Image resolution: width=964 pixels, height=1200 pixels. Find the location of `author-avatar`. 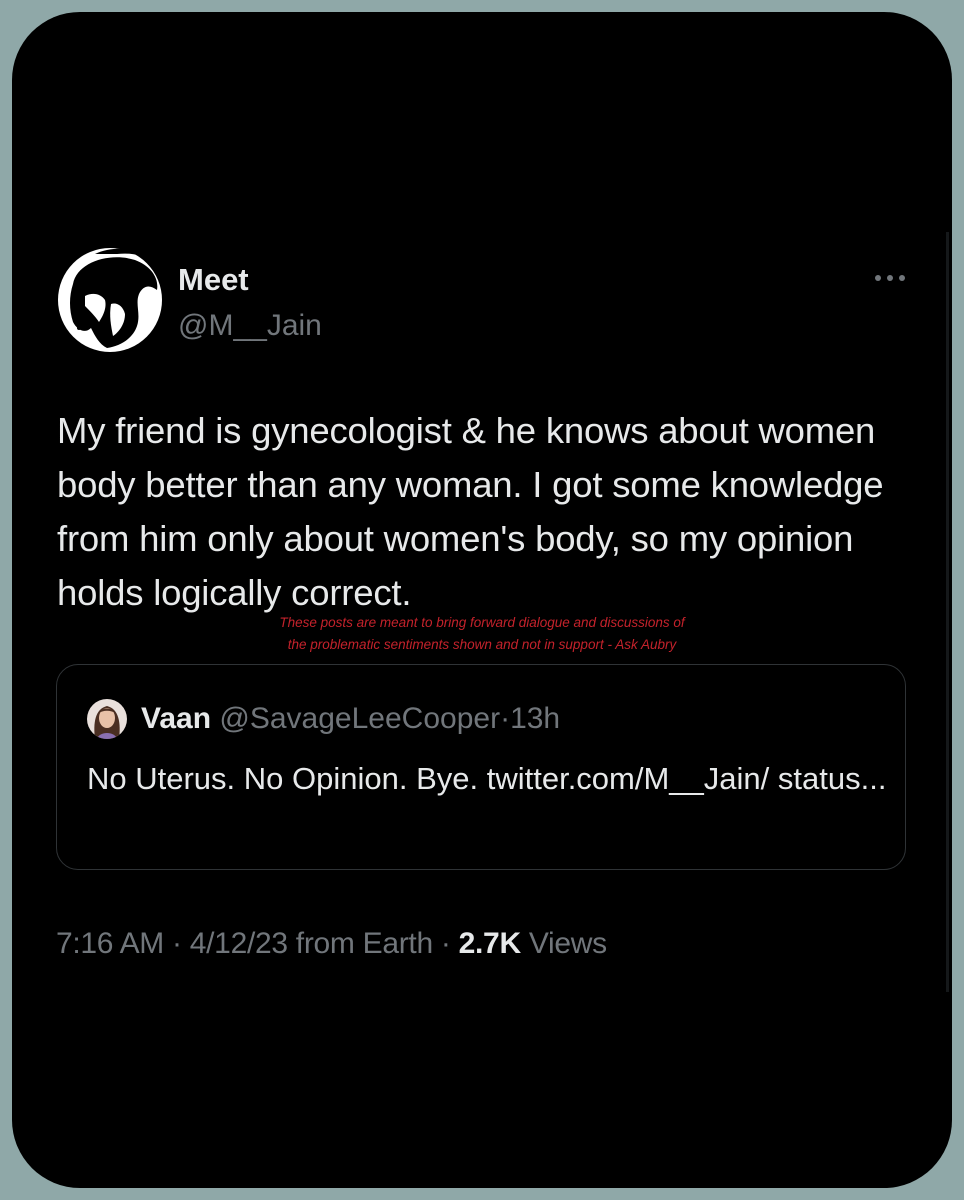

author-avatar is located at coordinates (110, 299).